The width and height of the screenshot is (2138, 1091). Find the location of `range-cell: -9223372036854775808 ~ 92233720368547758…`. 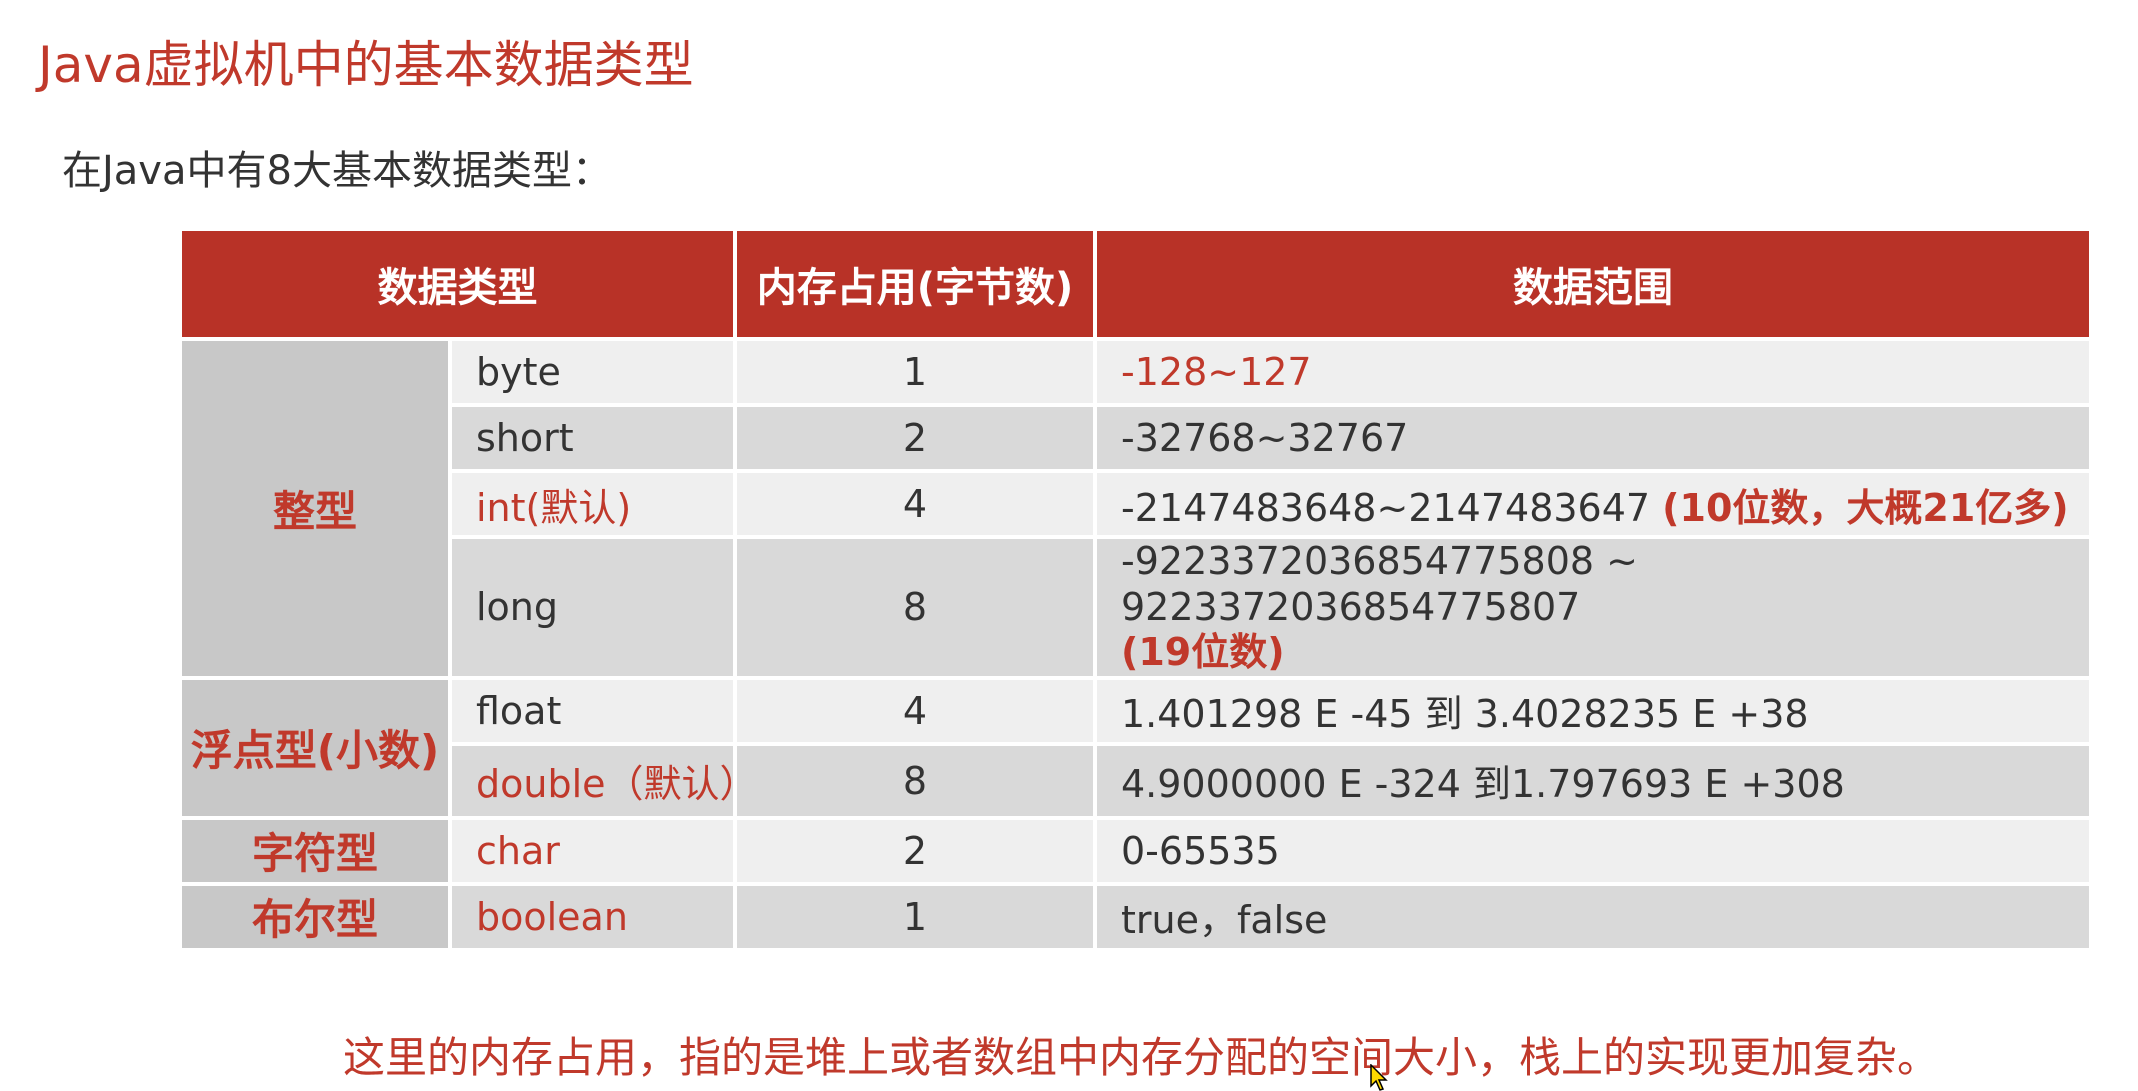

range-cell: -9223372036854775808 ~ 92233720368547758… is located at coordinates (1593, 607).